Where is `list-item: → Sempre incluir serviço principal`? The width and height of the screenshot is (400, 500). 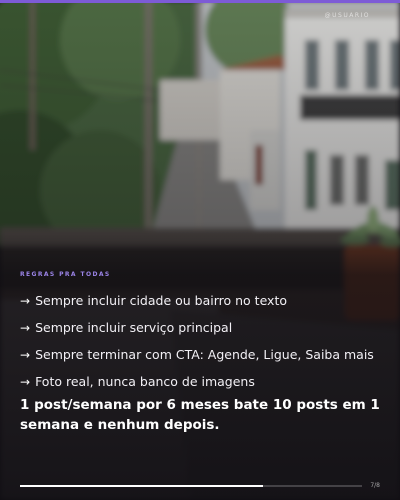
list-item: → Sempre incluir serviço principal is located at coordinates (205, 327).